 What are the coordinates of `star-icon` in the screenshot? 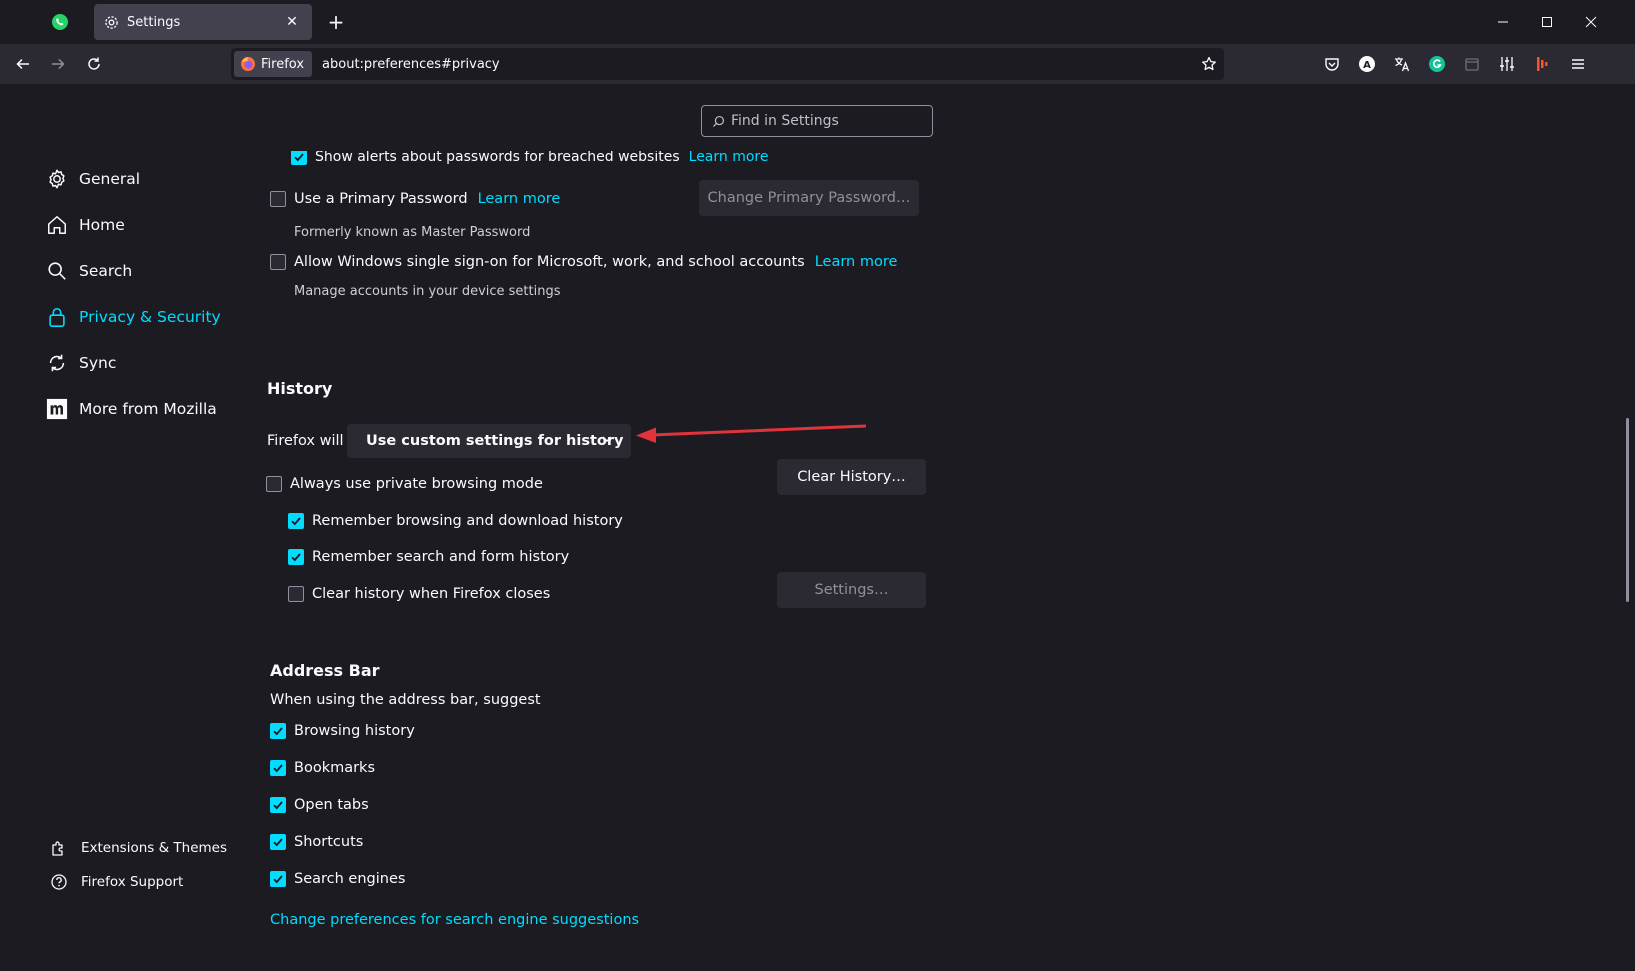 It's located at (1209, 63).